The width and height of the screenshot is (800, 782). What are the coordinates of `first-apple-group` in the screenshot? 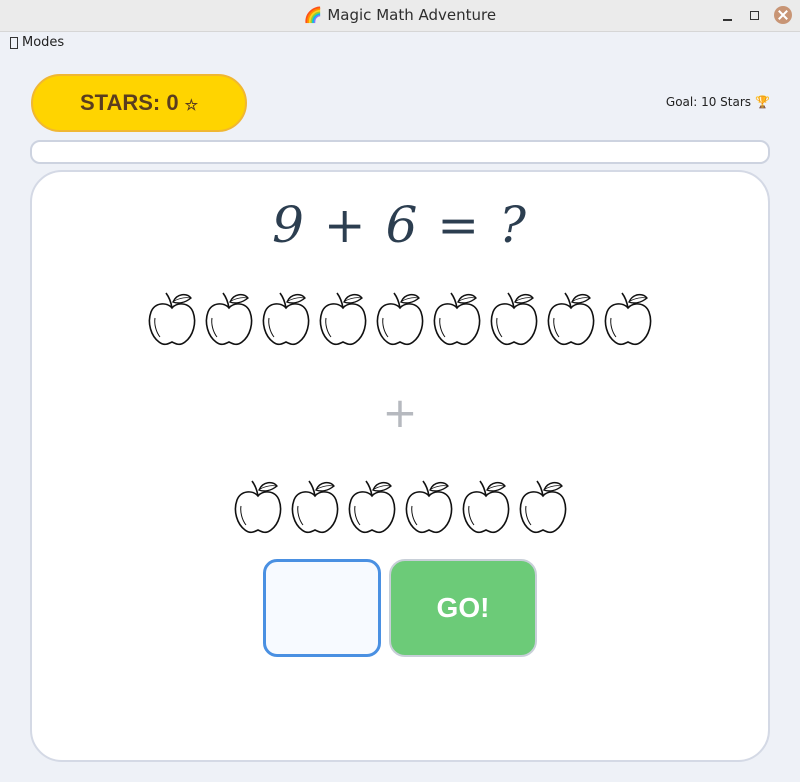 It's located at (400, 320).